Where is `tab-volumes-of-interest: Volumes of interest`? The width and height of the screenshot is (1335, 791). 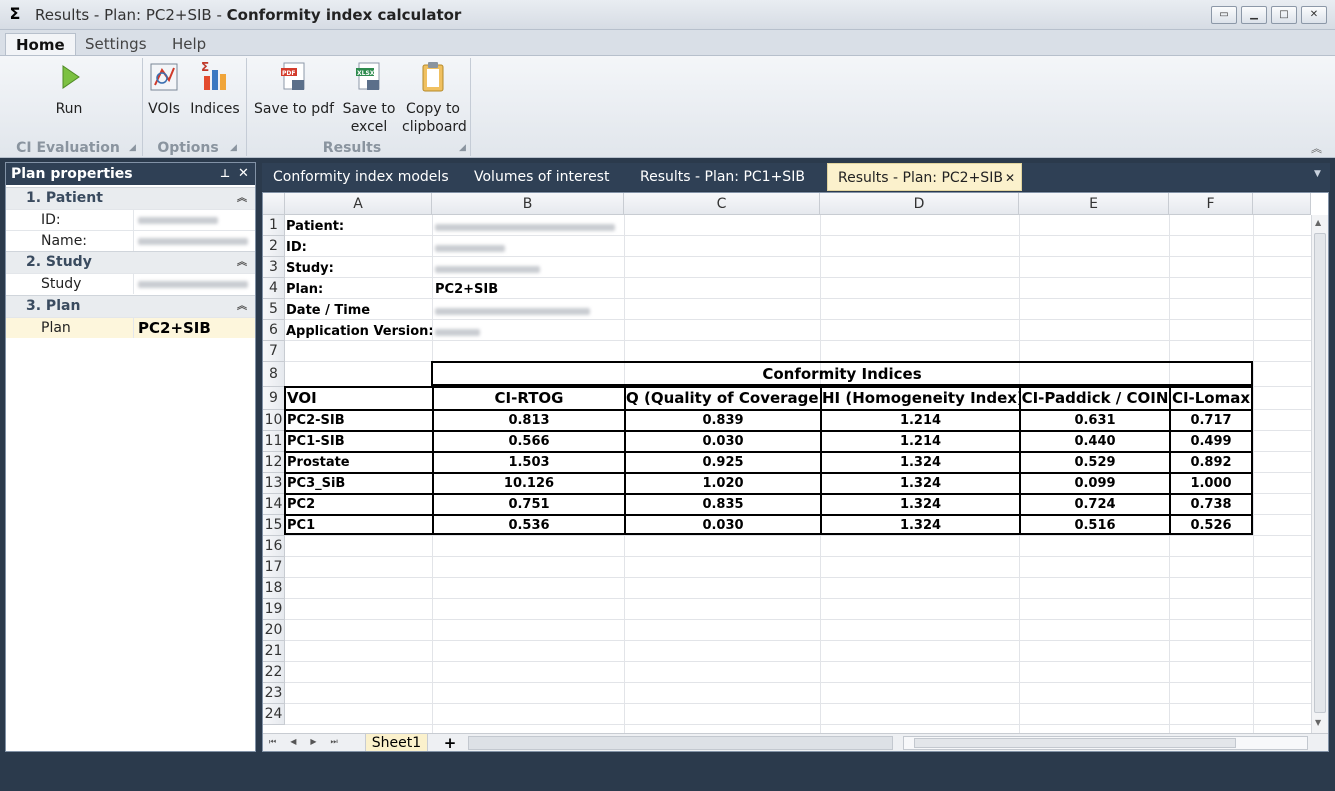 tab-volumes-of-interest: Volumes of interest is located at coordinates (541, 177).